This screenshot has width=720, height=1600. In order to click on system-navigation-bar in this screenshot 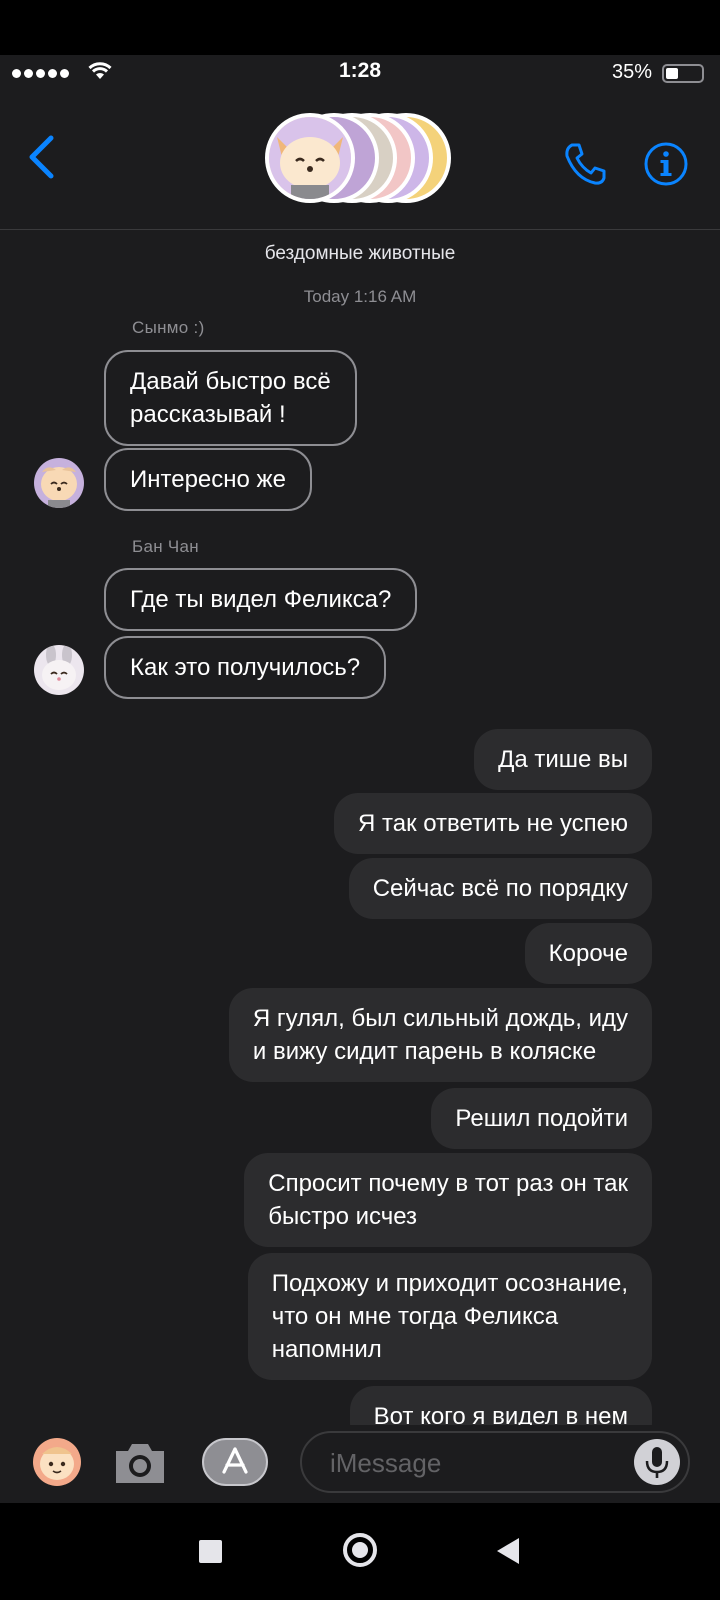, I will do `click(360, 1551)`.